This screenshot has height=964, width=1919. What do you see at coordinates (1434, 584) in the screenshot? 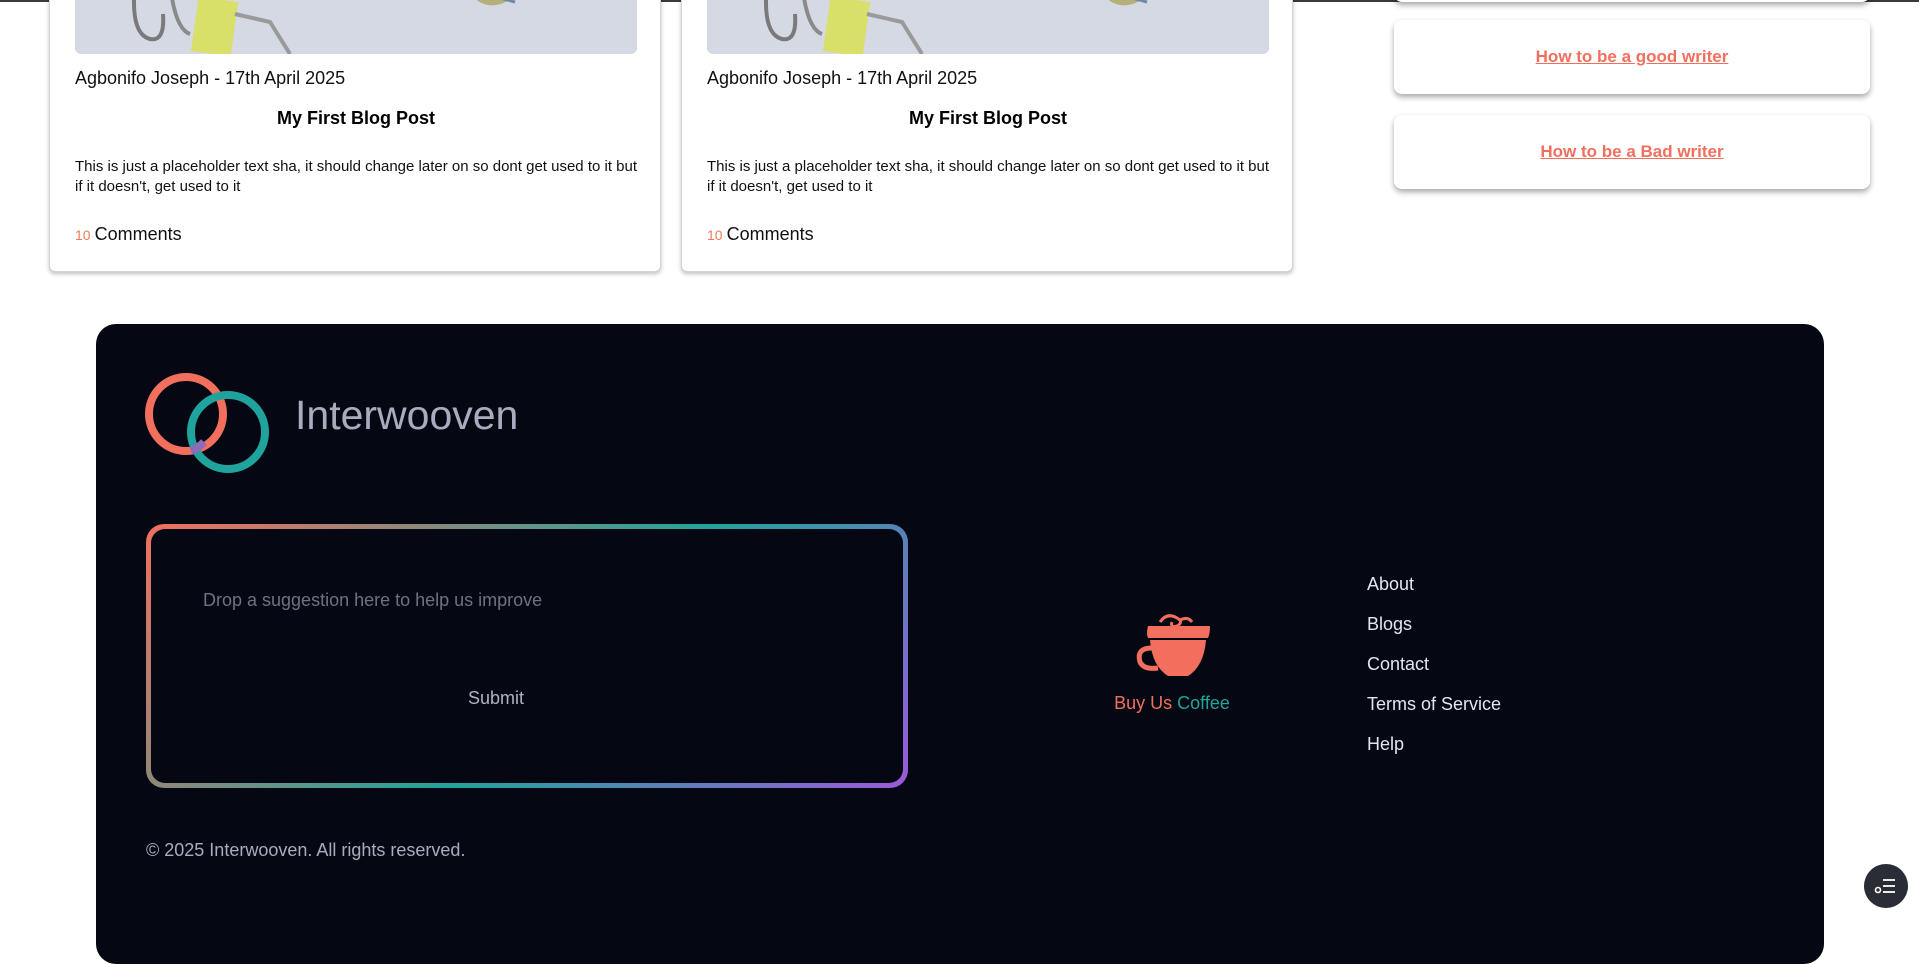
I see `footer-link-about: About` at bounding box center [1434, 584].